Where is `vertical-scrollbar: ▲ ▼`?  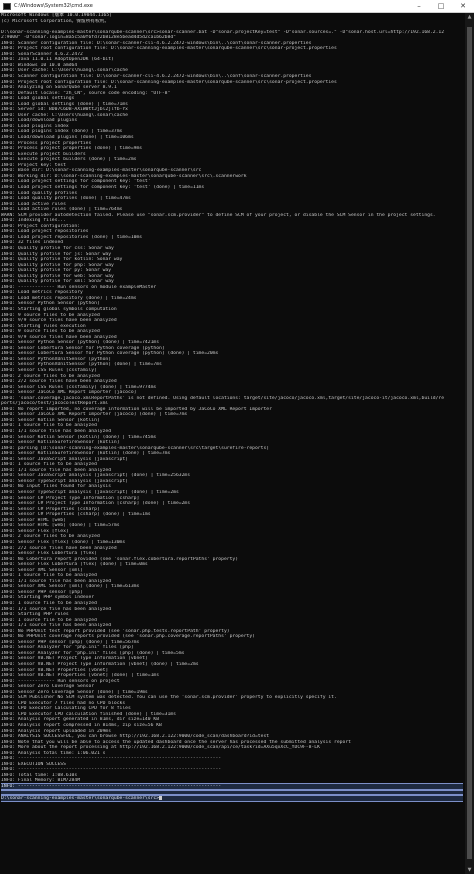 vertical-scrollbar: ▲ ▼ is located at coordinates (469, 443).